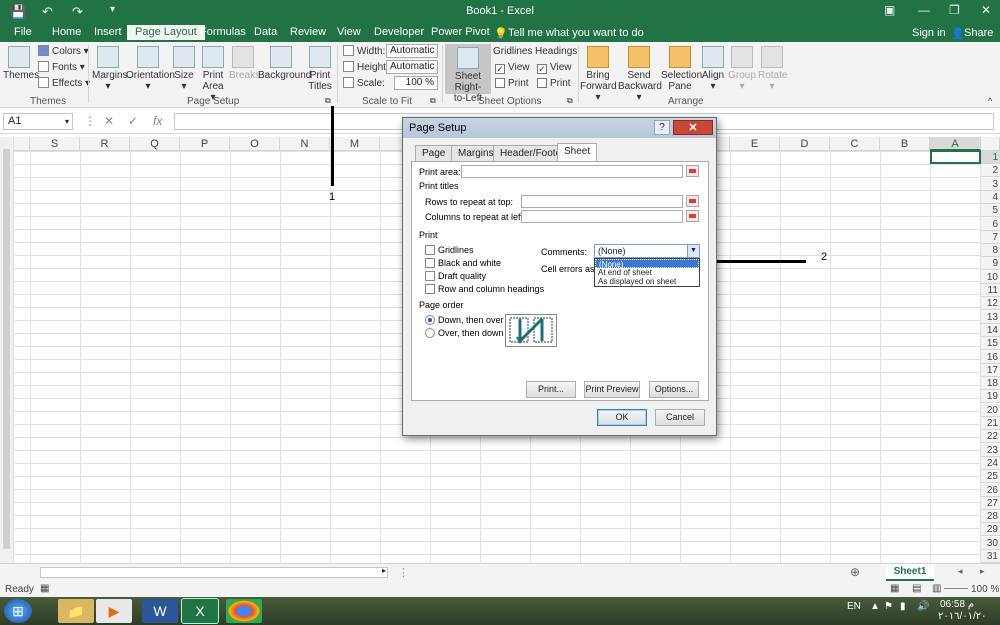  Describe the element at coordinates (328, 101) in the screenshot. I see `page-setup-launcher-icon: ⧉` at that location.